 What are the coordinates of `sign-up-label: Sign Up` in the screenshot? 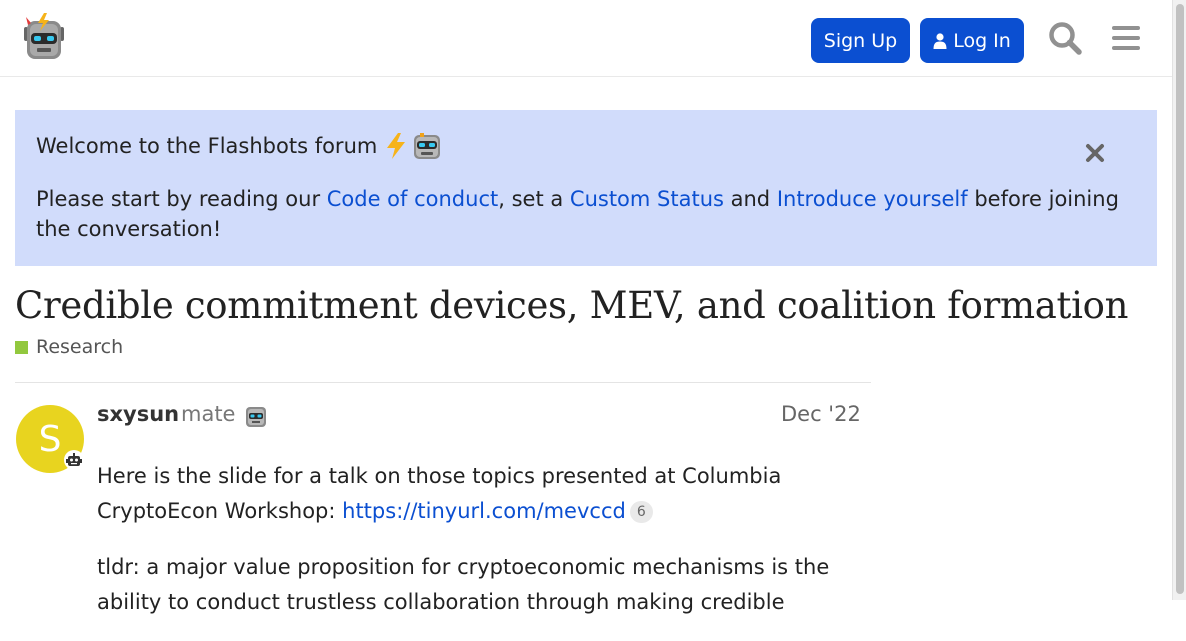 It's located at (860, 40).